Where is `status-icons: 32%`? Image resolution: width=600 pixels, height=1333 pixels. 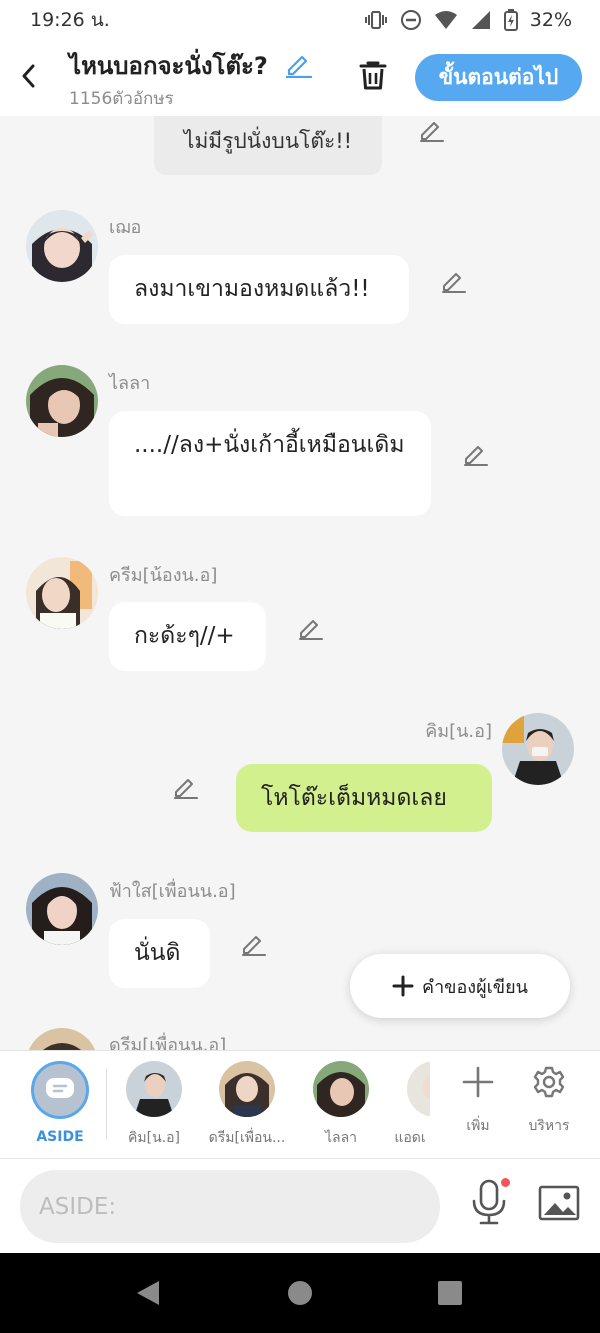
status-icons: 32% is located at coordinates (468, 20).